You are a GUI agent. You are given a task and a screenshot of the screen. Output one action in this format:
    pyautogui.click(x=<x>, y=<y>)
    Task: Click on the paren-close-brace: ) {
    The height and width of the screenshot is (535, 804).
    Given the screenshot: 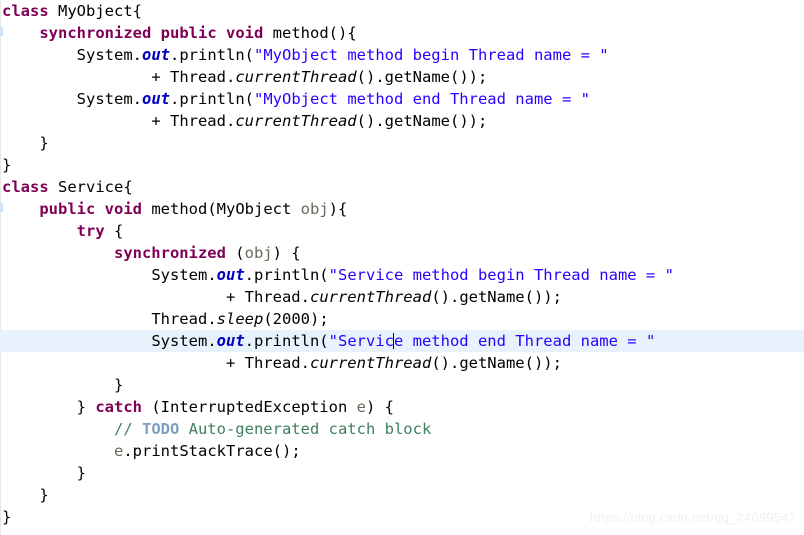 What is the action you would take?
    pyautogui.click(x=286, y=253)
    